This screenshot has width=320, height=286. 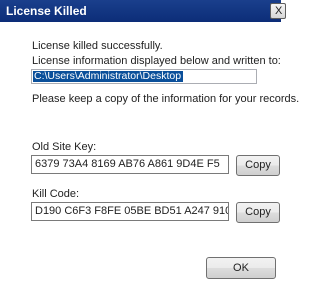 I want to click on title-bar: License Killed X, so click(x=143, y=11).